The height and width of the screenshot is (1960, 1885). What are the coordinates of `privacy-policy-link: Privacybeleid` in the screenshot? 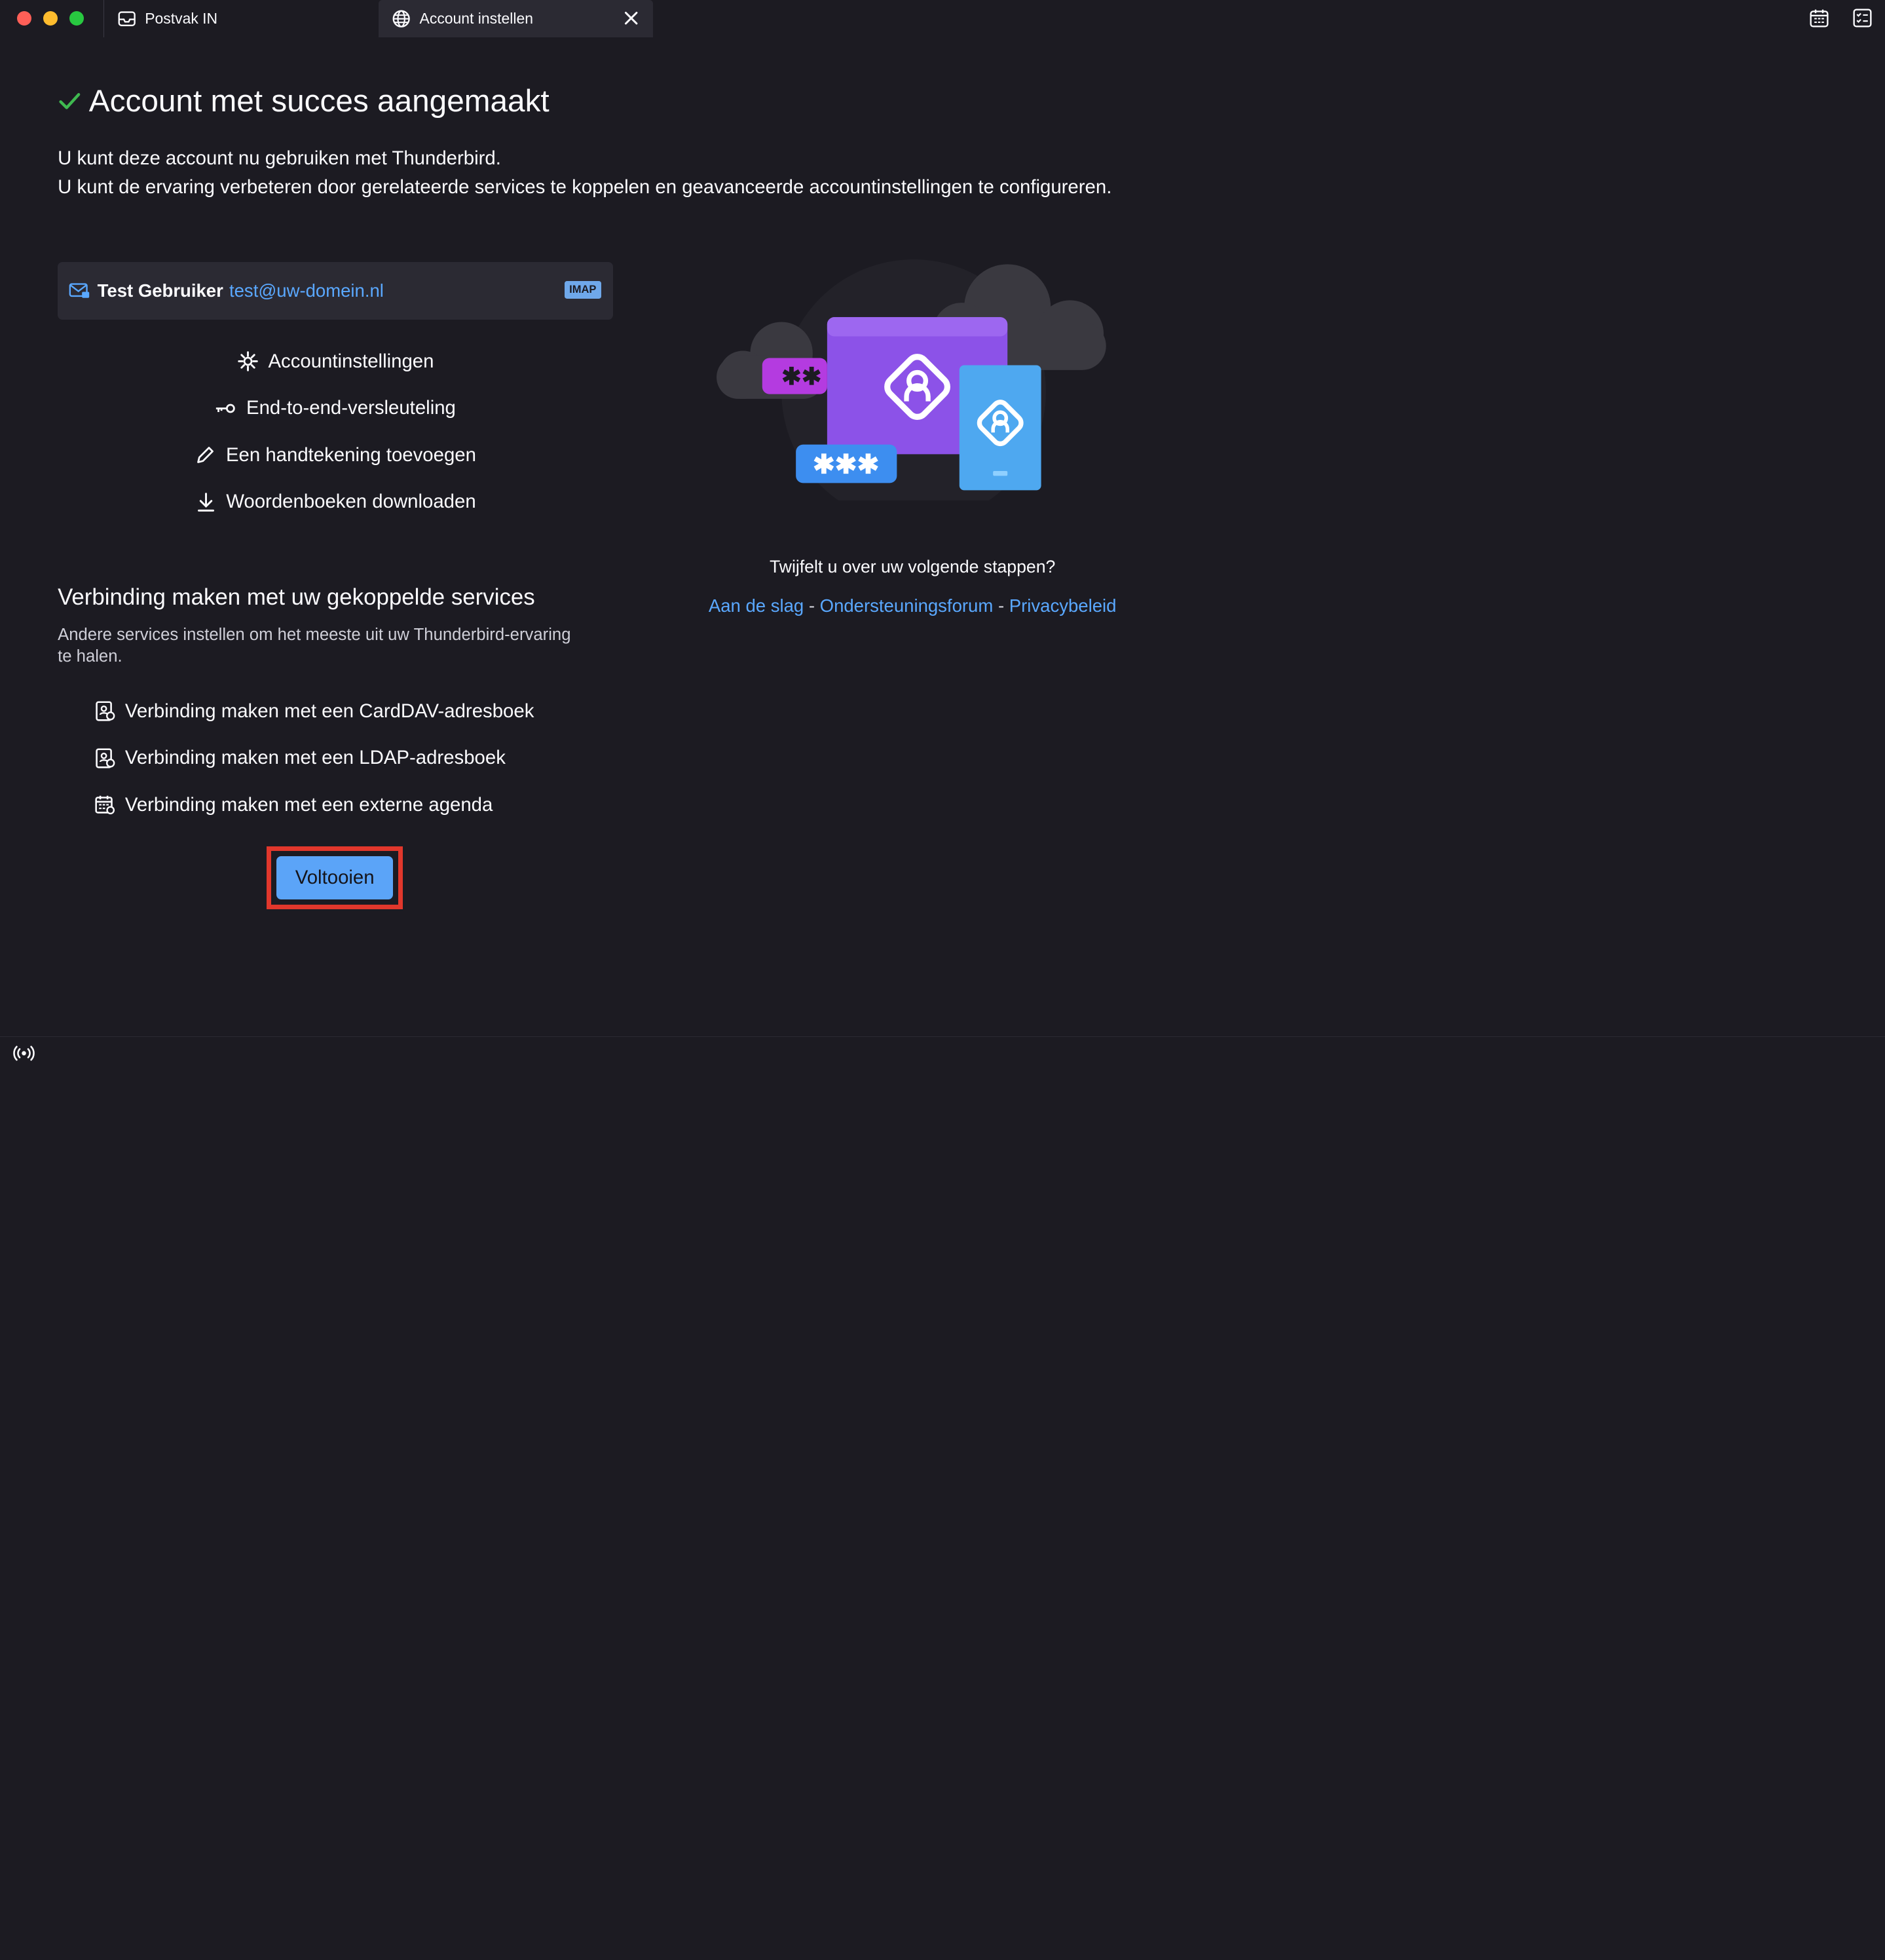 It's located at (1063, 605).